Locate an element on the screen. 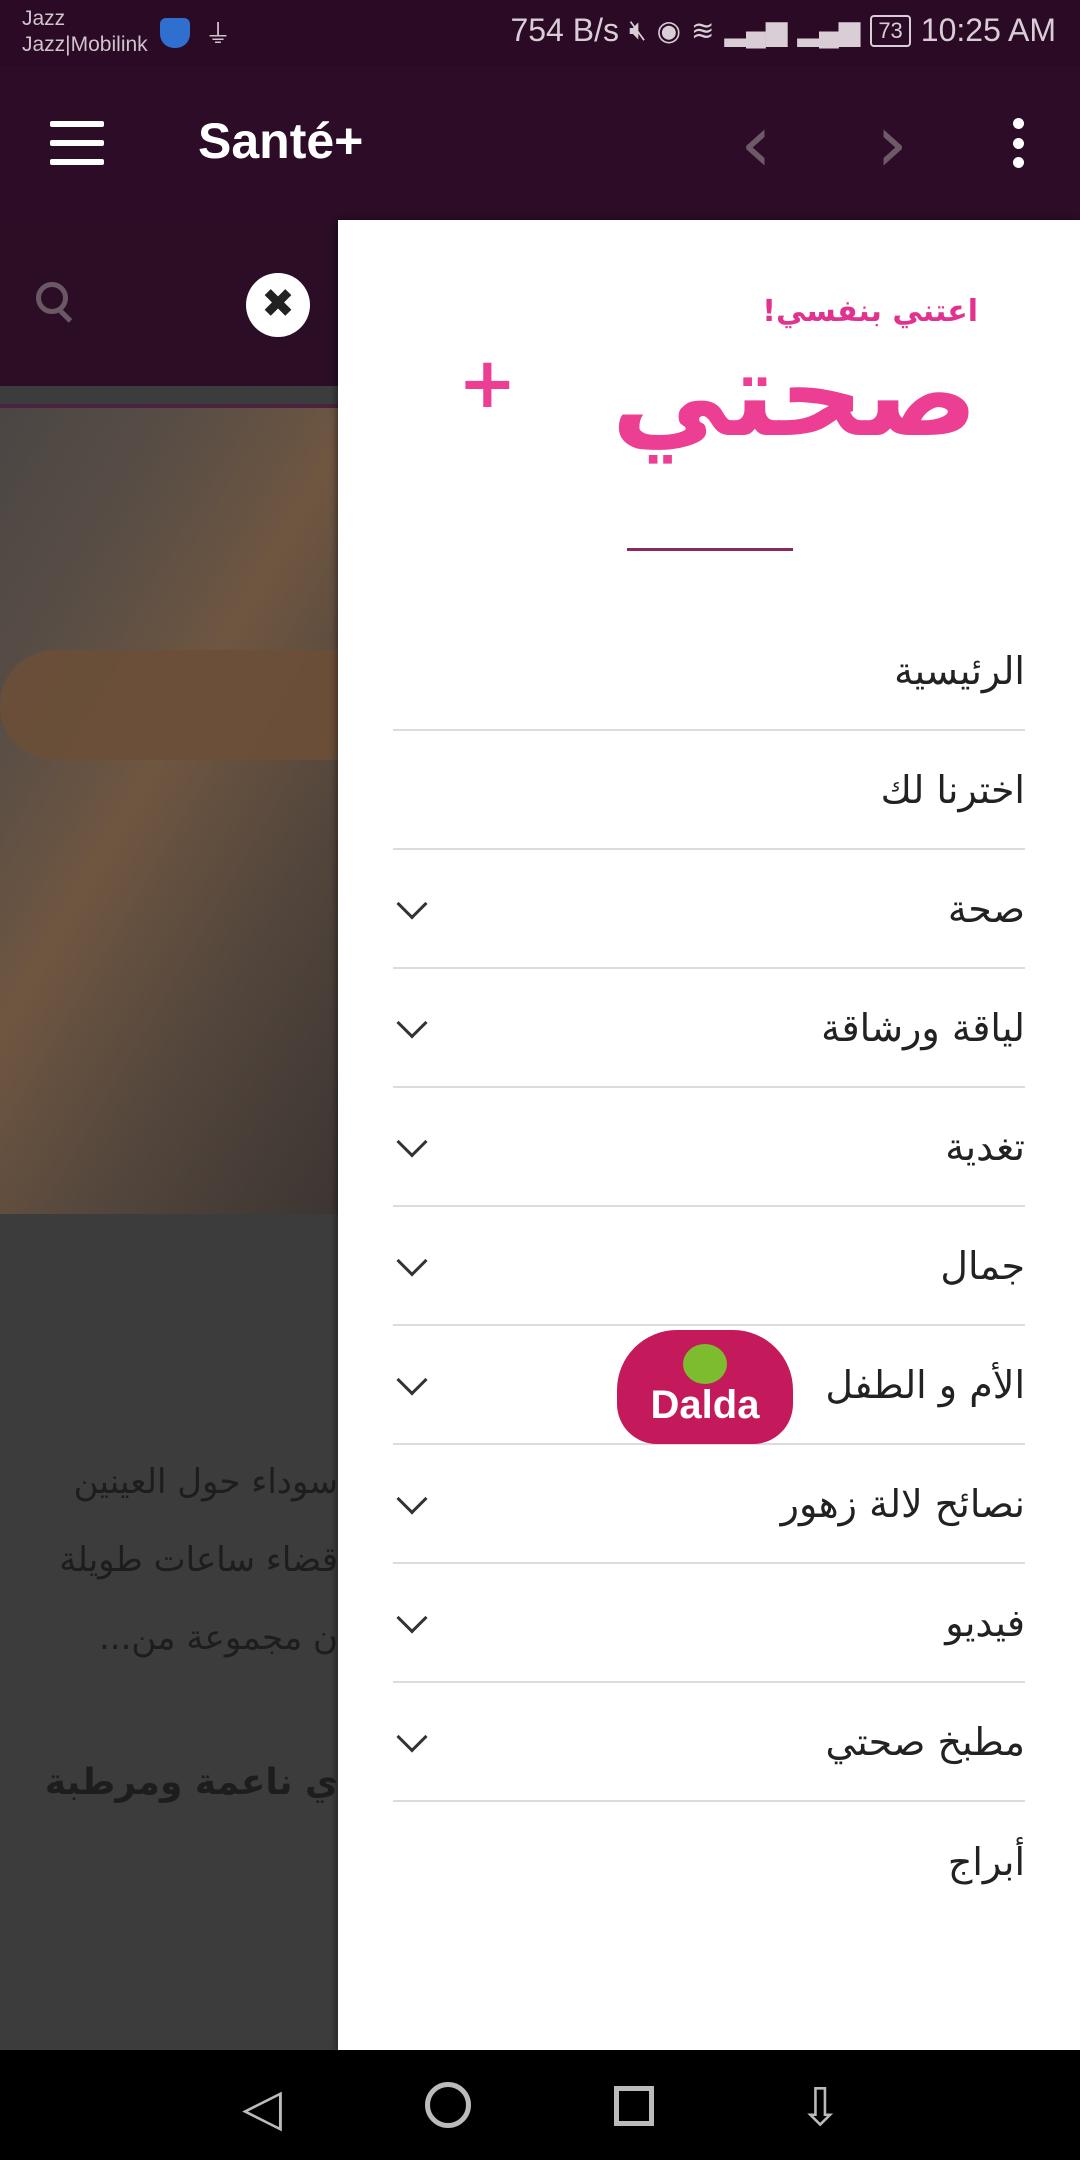 This screenshot has width=1080, height=2160. menu-item-mother-child: Dalda الأم و الطفل is located at coordinates (709, 1385).